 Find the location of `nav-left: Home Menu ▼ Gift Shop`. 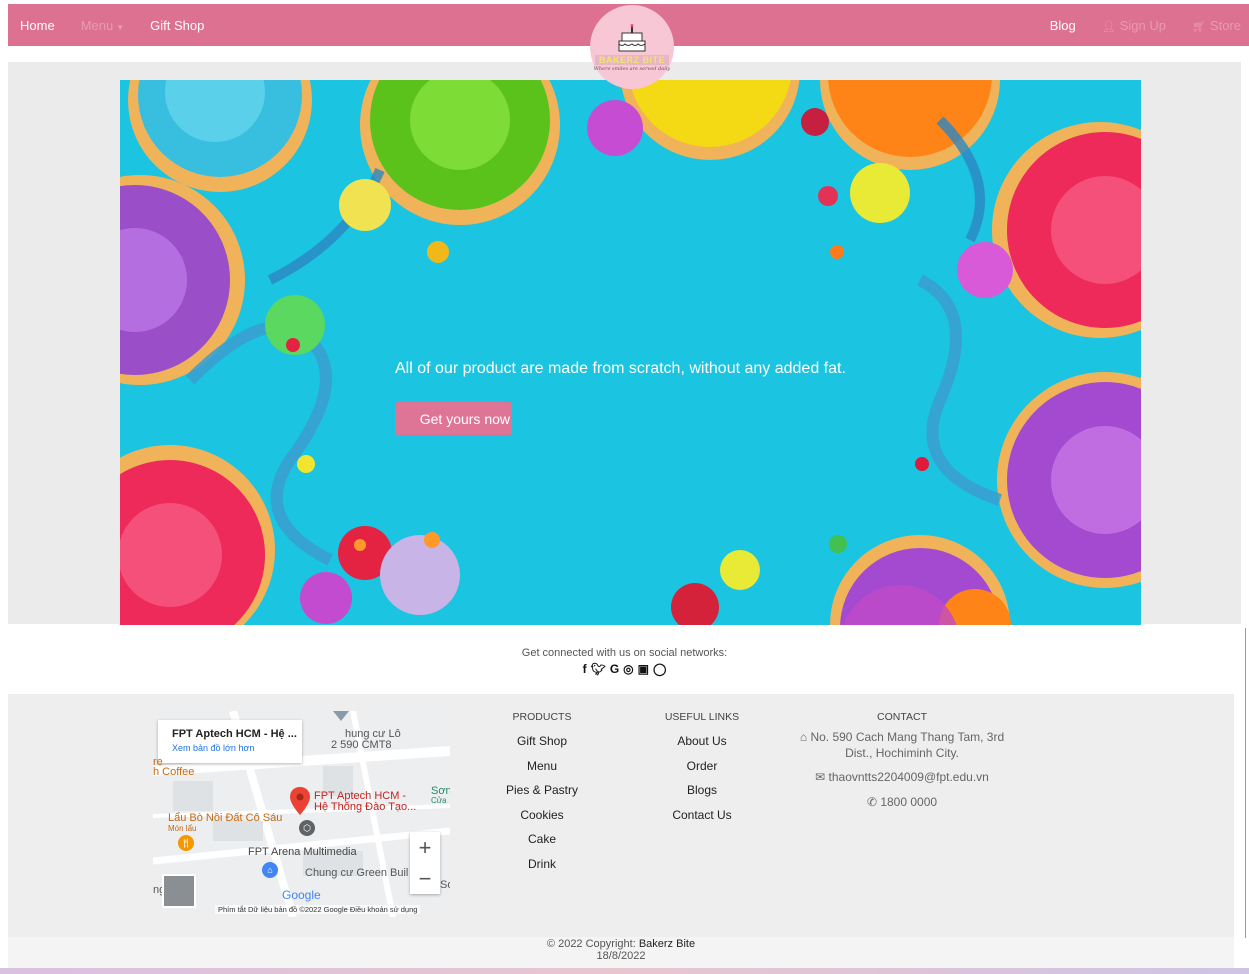

nav-left: Home Menu ▼ Gift Shop is located at coordinates (112, 25).